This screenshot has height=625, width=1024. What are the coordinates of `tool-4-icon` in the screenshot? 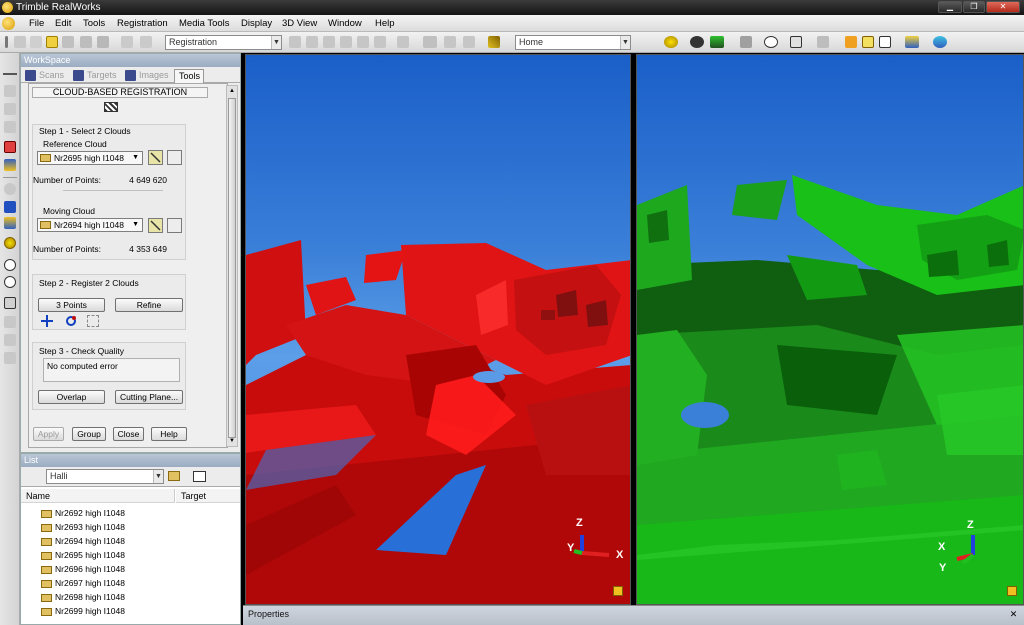 It's located at (10, 189).